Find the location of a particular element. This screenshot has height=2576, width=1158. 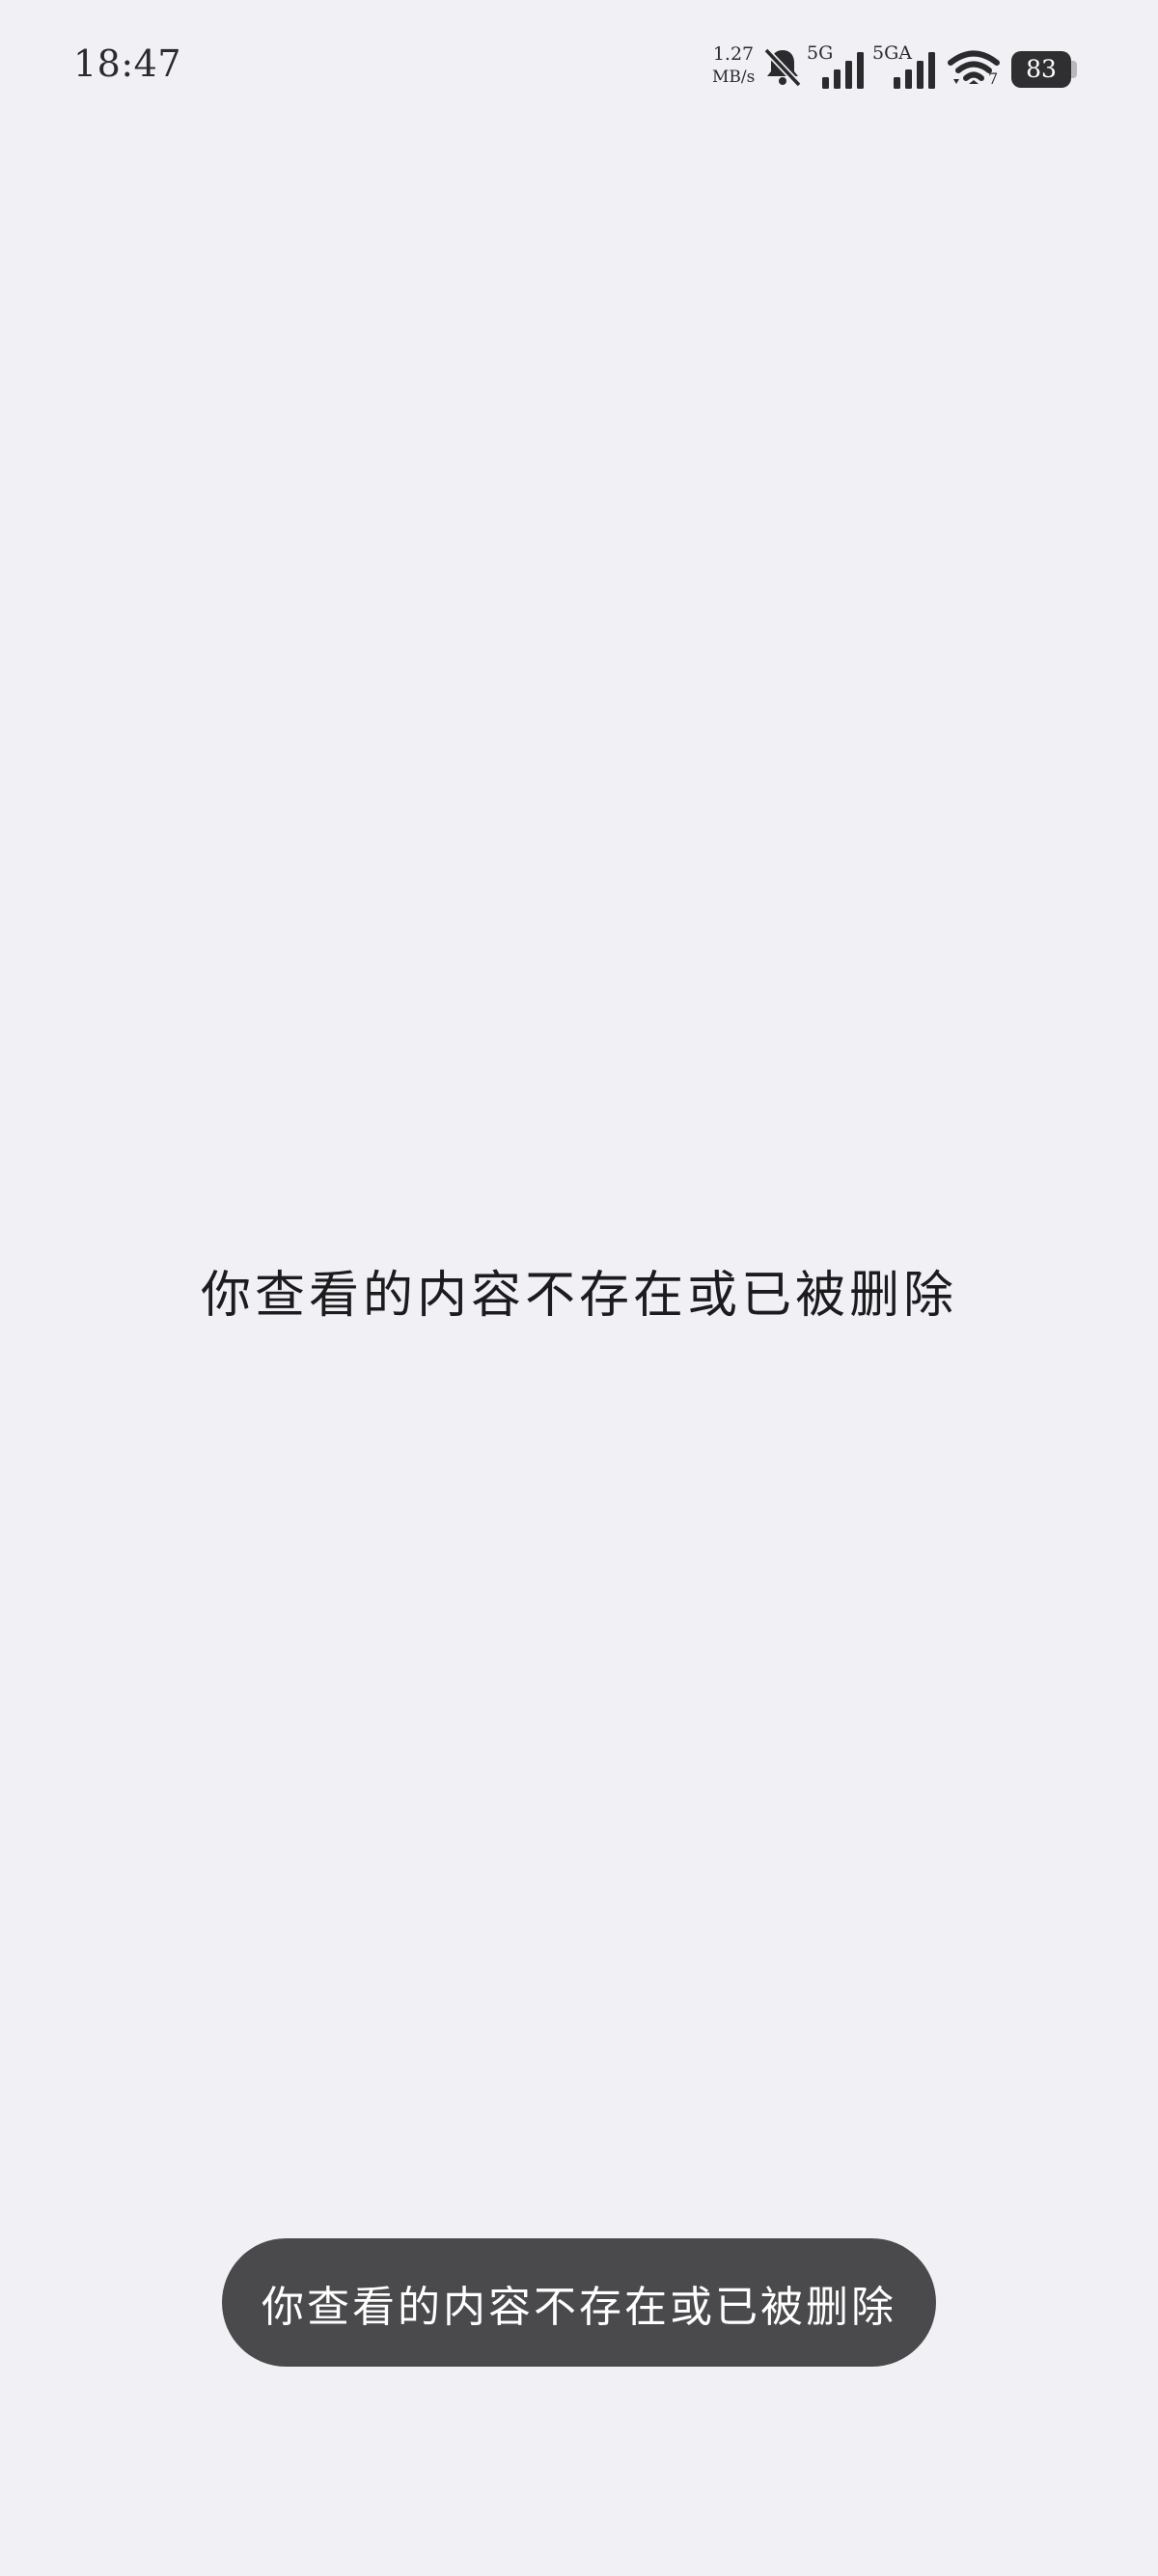

battery-indicator: 83 is located at coordinates (1041, 69).